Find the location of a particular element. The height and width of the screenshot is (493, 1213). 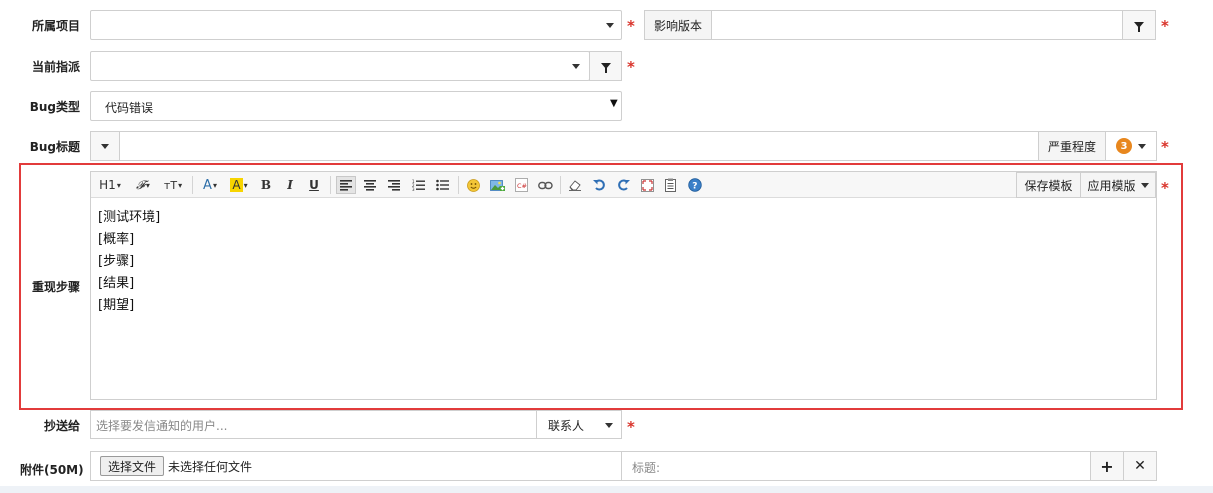

steps-label: 重现步骤 is located at coordinates (55, 287).